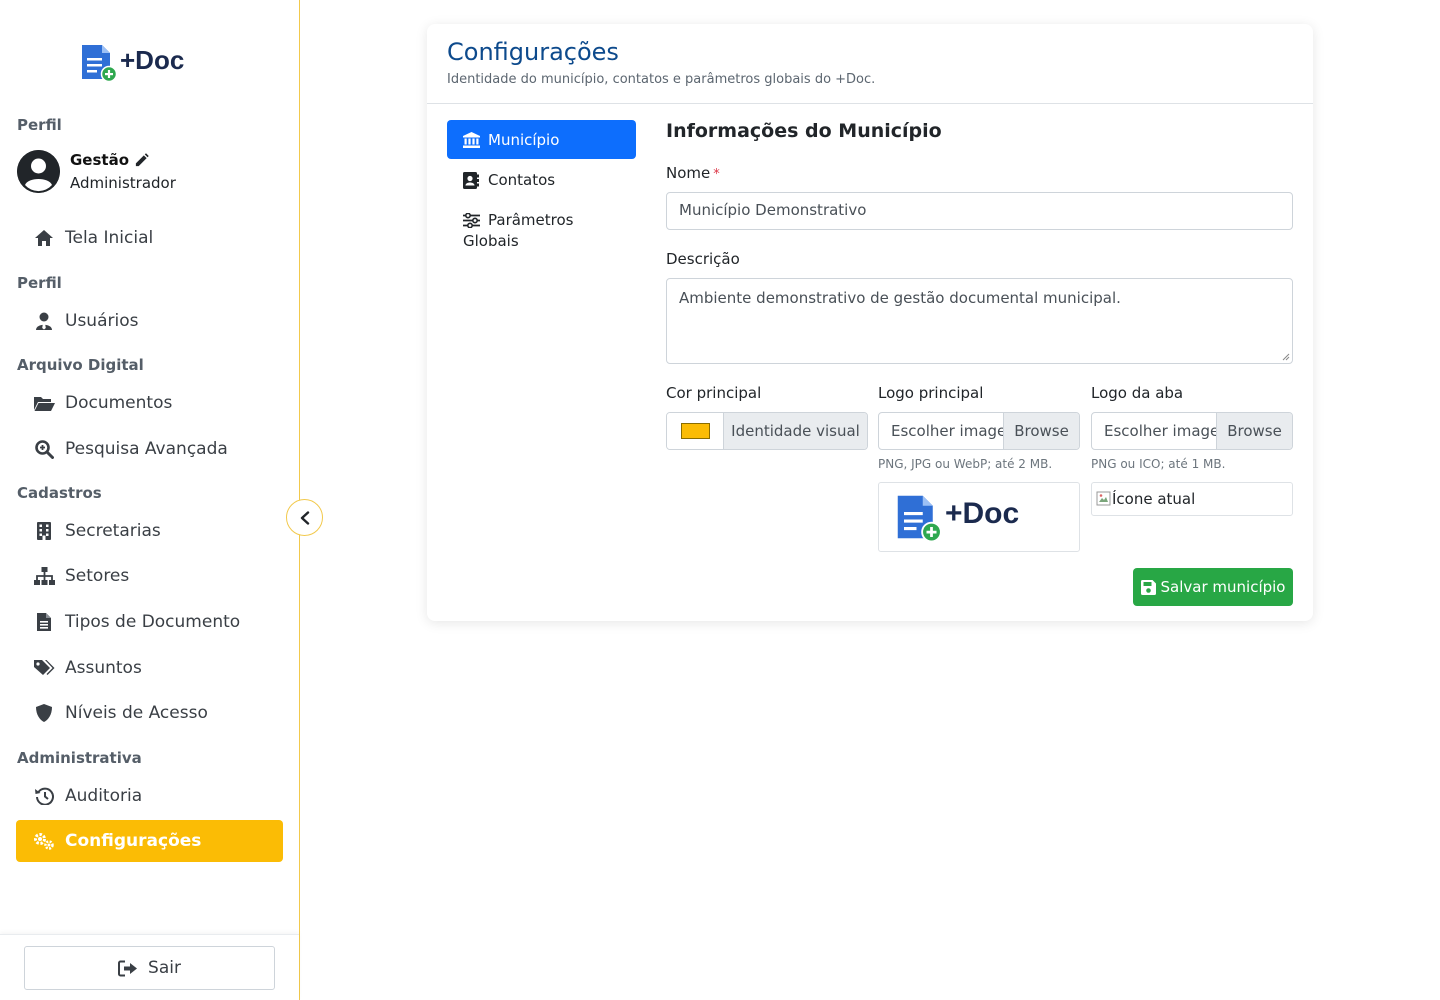 The height and width of the screenshot is (1000, 1440). Describe the element at coordinates (472, 180) in the screenshot. I see `address-book-icon` at that location.